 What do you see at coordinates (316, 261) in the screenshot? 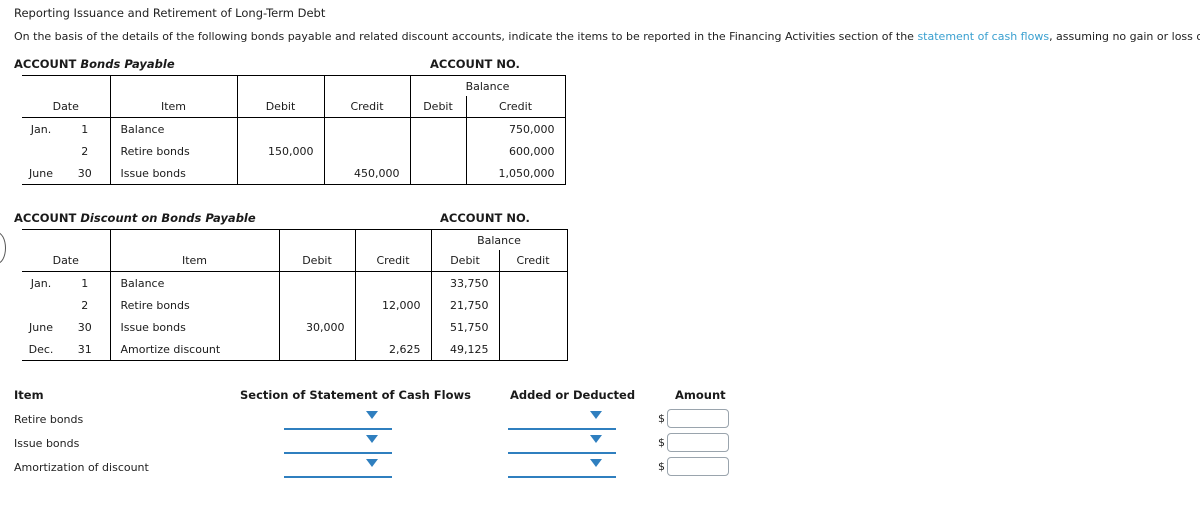
I see `ledger2-col-debit: Debit` at bounding box center [316, 261].